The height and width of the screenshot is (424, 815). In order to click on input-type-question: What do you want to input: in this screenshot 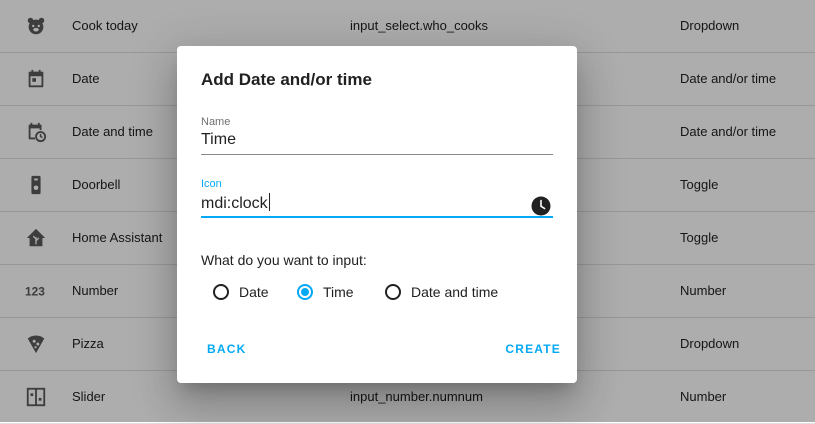, I will do `click(284, 260)`.